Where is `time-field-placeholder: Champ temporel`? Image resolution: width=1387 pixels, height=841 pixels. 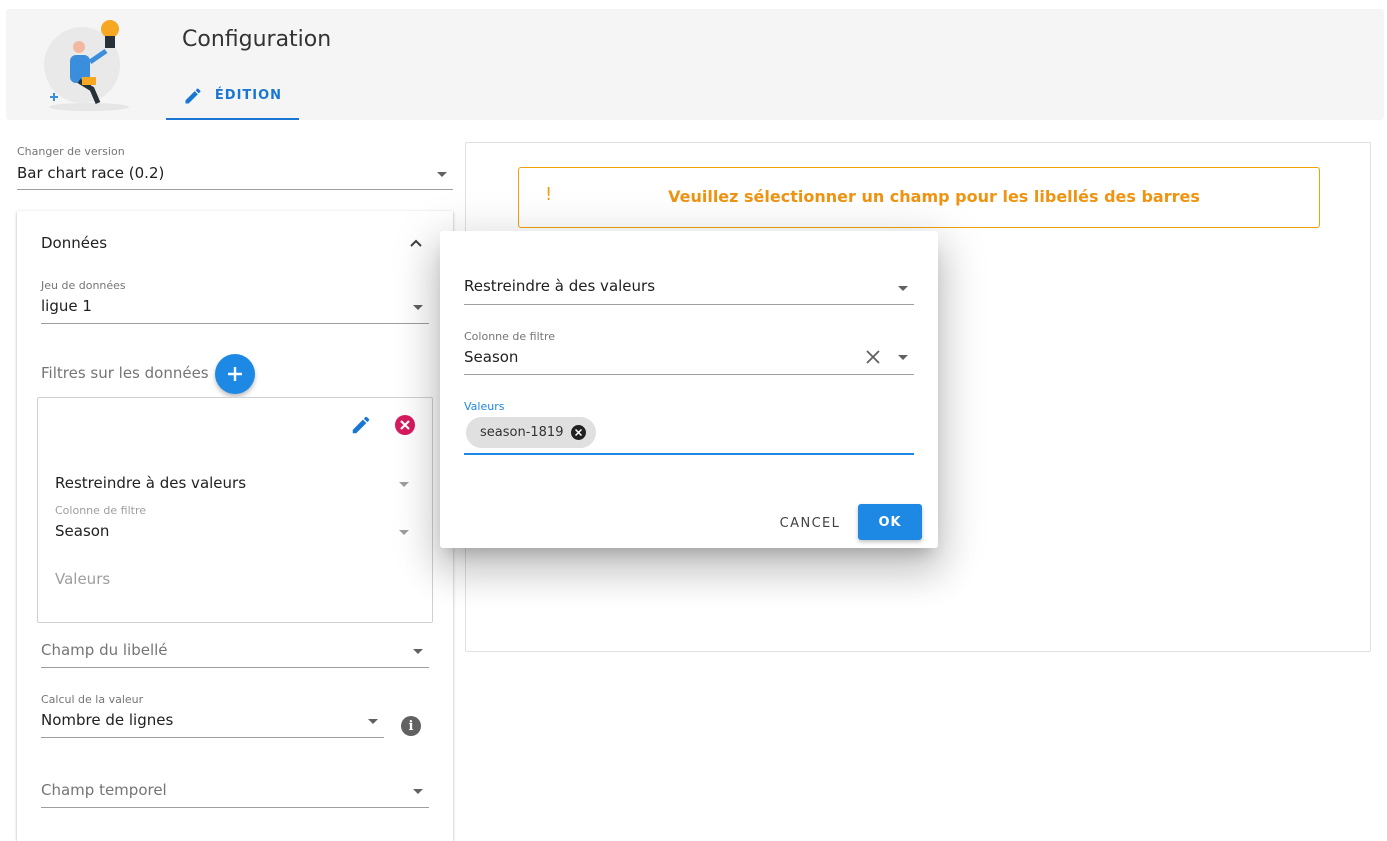 time-field-placeholder: Champ temporel is located at coordinates (104, 790).